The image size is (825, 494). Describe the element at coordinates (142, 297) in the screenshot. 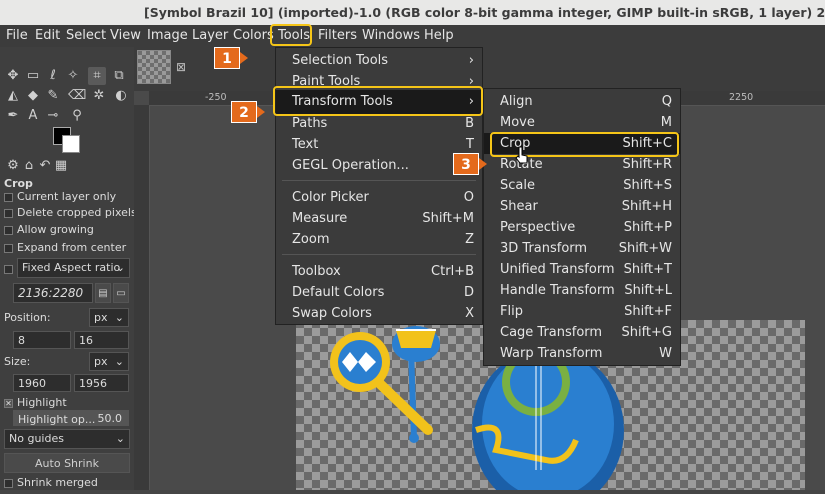

I see `vertical-ruler` at that location.